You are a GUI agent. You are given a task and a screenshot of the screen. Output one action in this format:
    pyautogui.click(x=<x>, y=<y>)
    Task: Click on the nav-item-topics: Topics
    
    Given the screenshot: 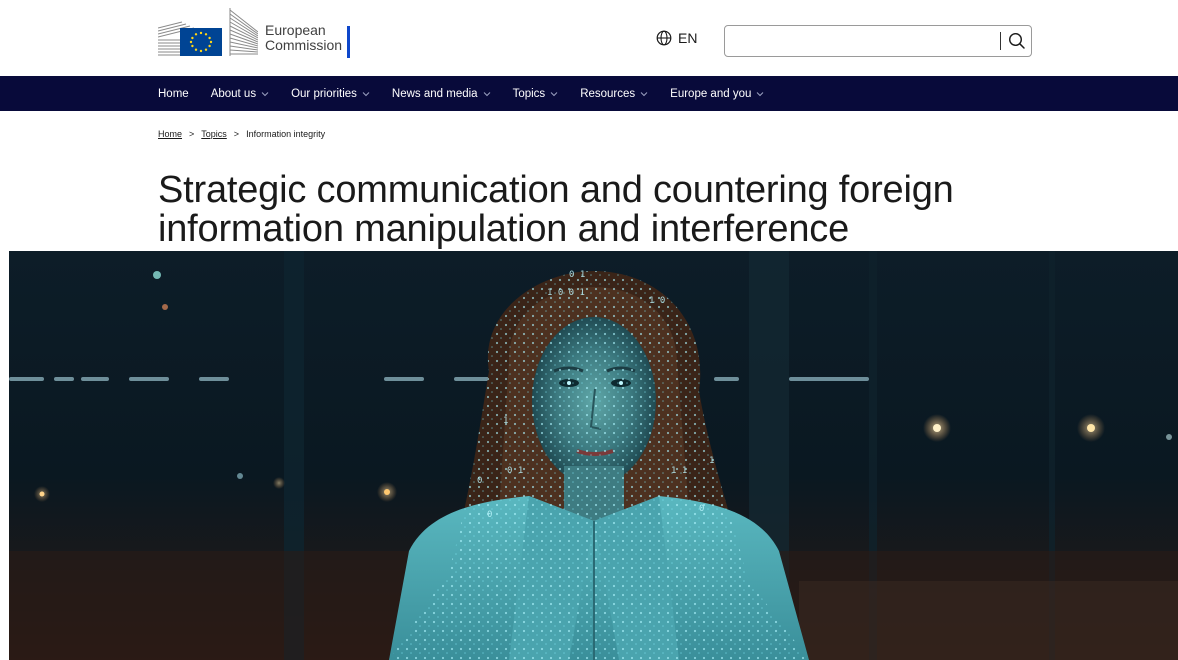 What is the action you would take?
    pyautogui.click(x=536, y=94)
    